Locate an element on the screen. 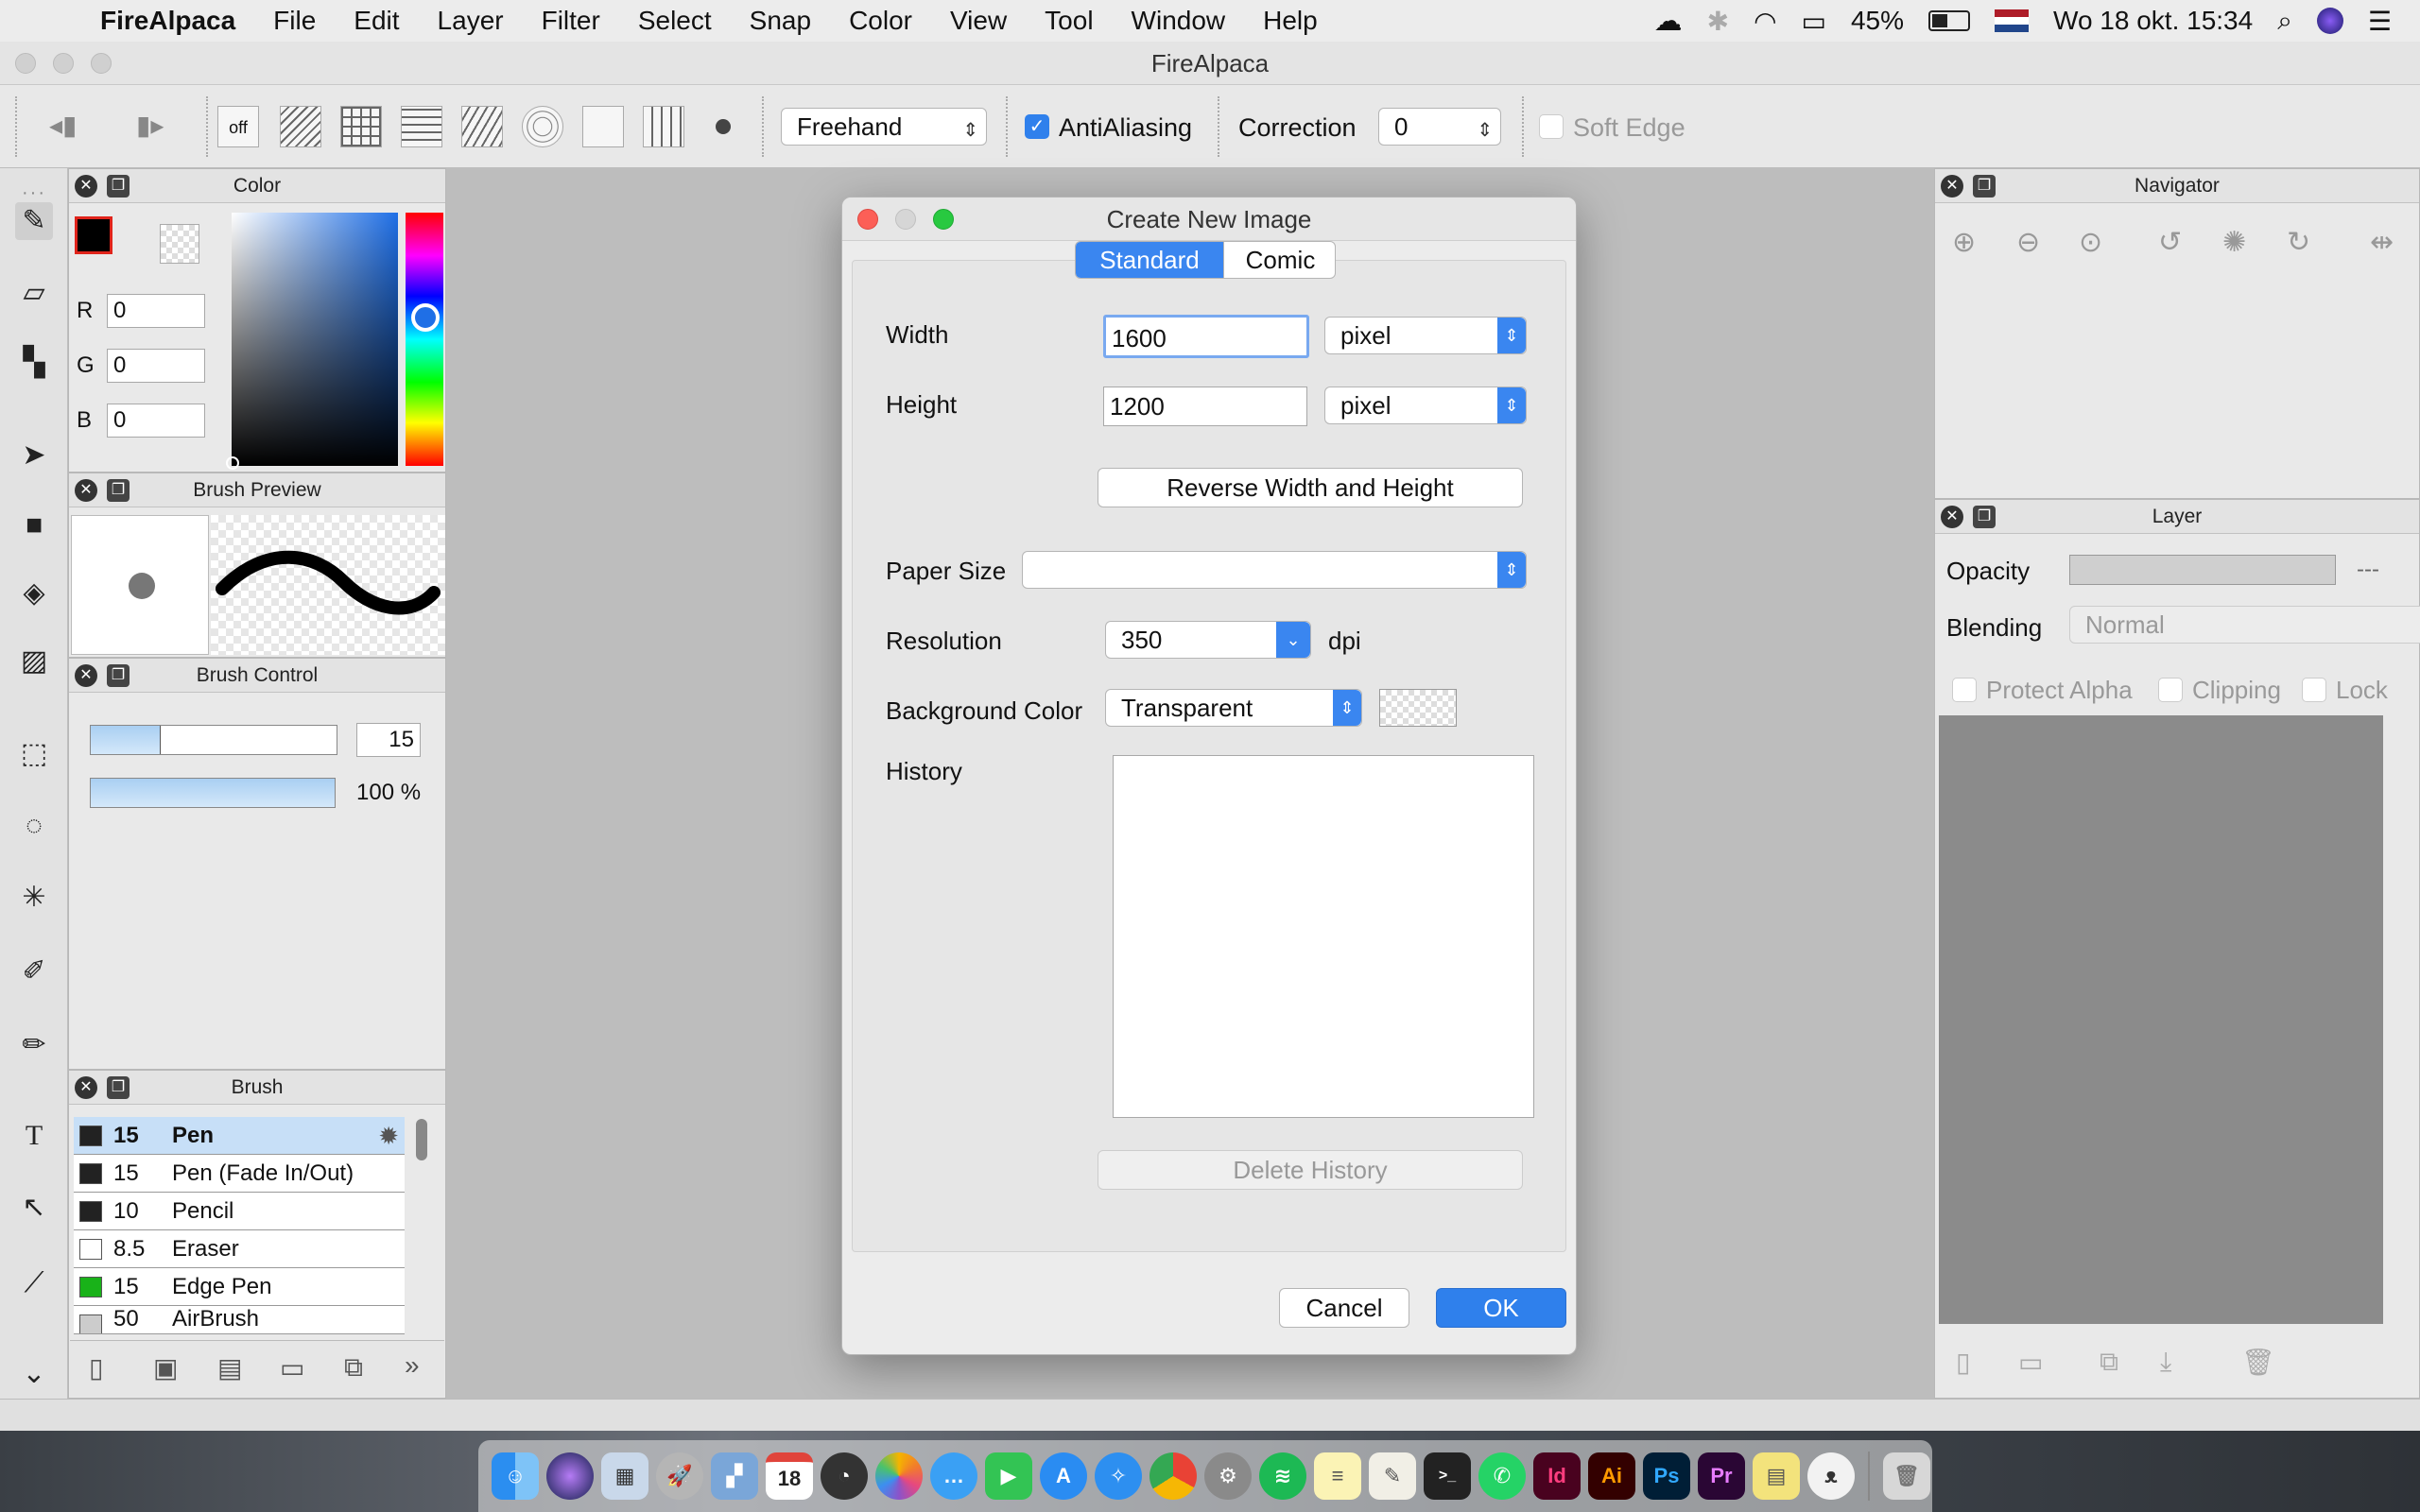  hue-slider is located at coordinates (424, 339).